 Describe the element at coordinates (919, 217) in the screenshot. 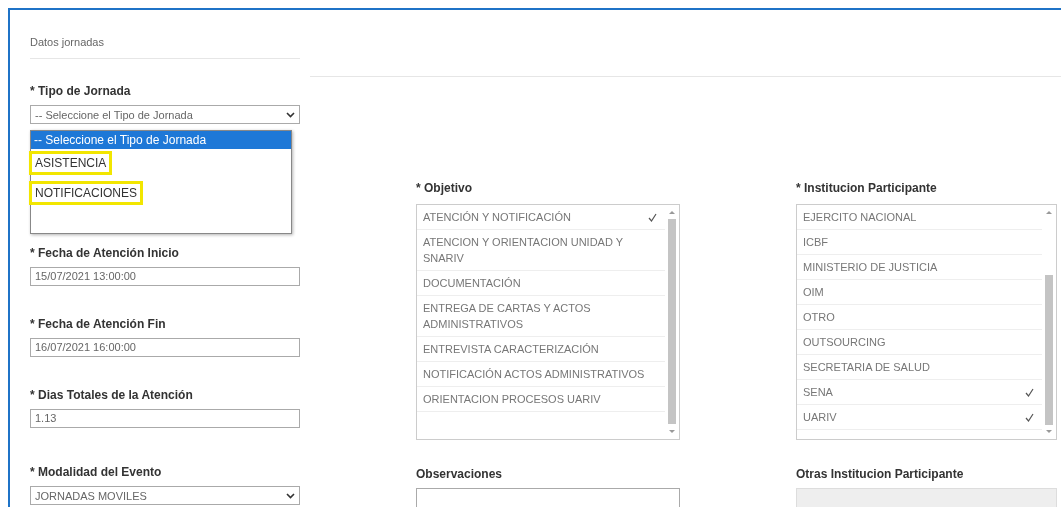

I see `list-option: EJERCITO NACIONAL` at that location.